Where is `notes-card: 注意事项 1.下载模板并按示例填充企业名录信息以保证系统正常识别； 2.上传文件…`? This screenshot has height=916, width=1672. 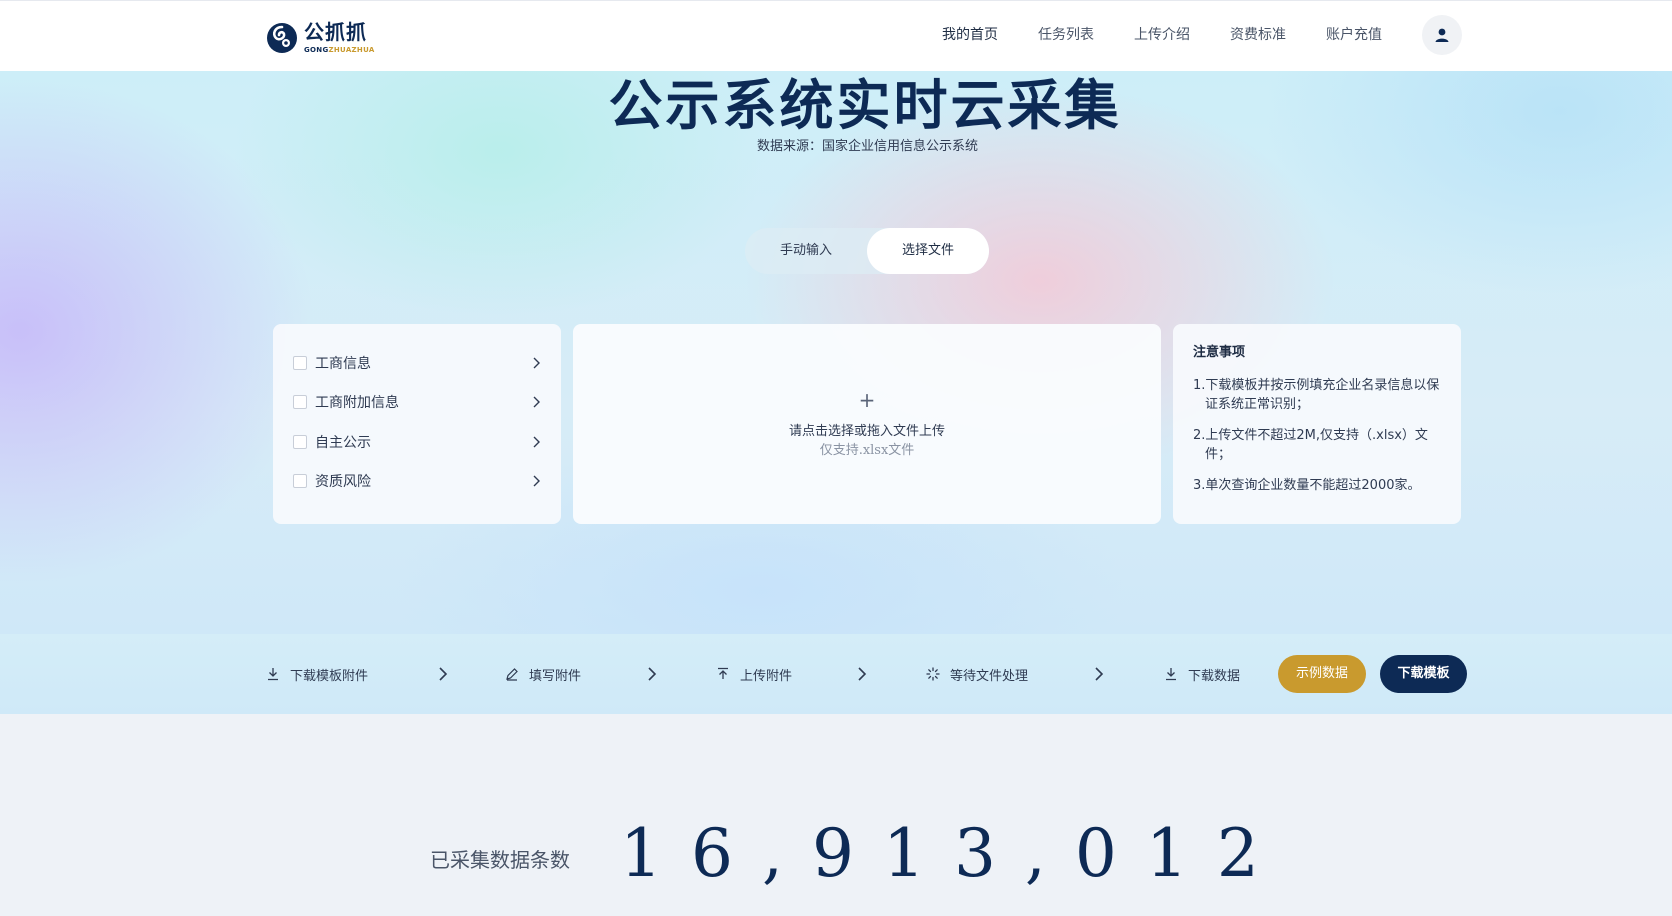
notes-card: 注意事项 1.下载模板并按示例填充企业名录信息以保证系统正常识别； 2.上传文件… is located at coordinates (1317, 424).